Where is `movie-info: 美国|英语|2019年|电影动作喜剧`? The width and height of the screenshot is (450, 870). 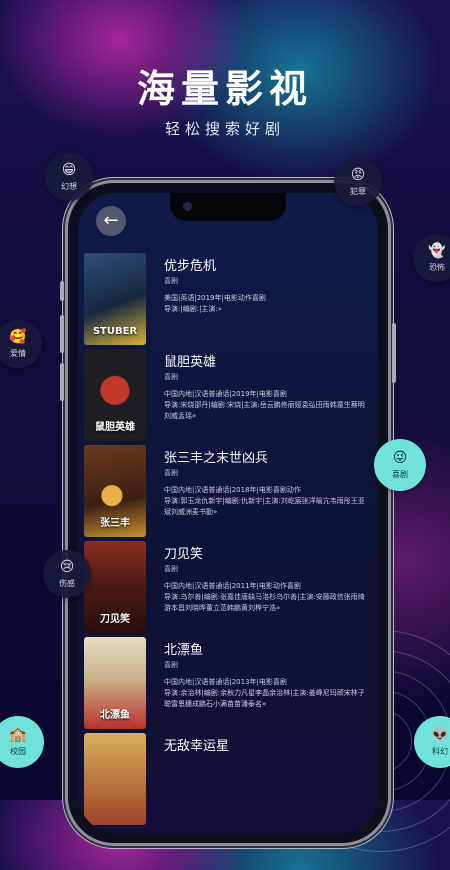 movie-info: 美国|英语|2019年|电影动作喜剧 is located at coordinates (215, 298).